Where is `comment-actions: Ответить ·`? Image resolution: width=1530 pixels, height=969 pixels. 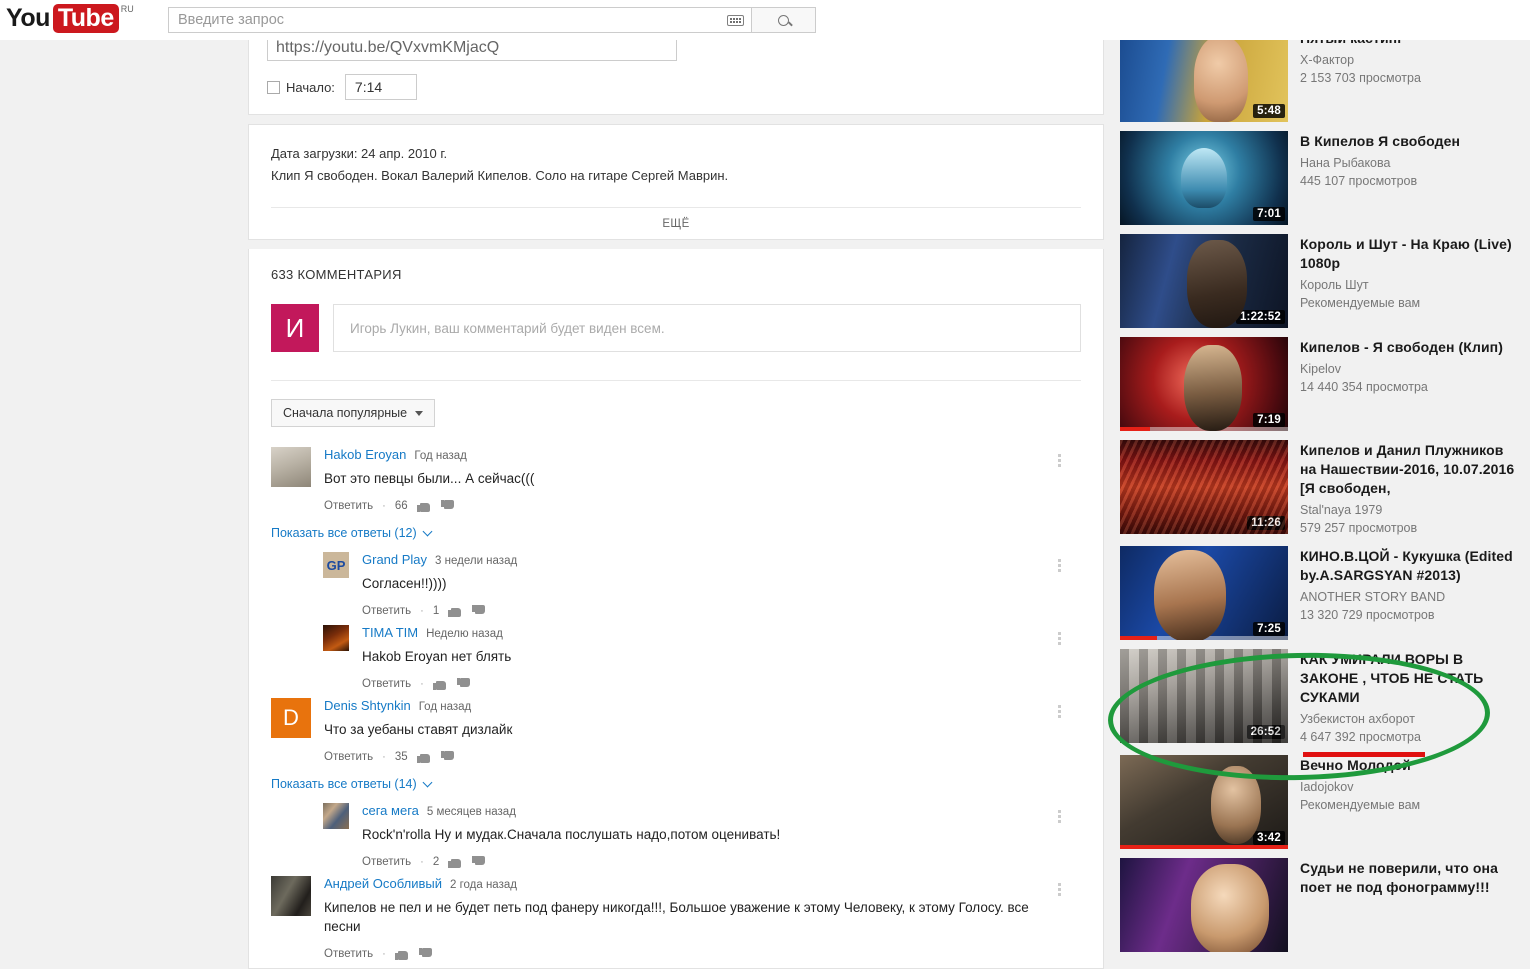
comment-actions: Ответить · is located at coordinates (682, 954).